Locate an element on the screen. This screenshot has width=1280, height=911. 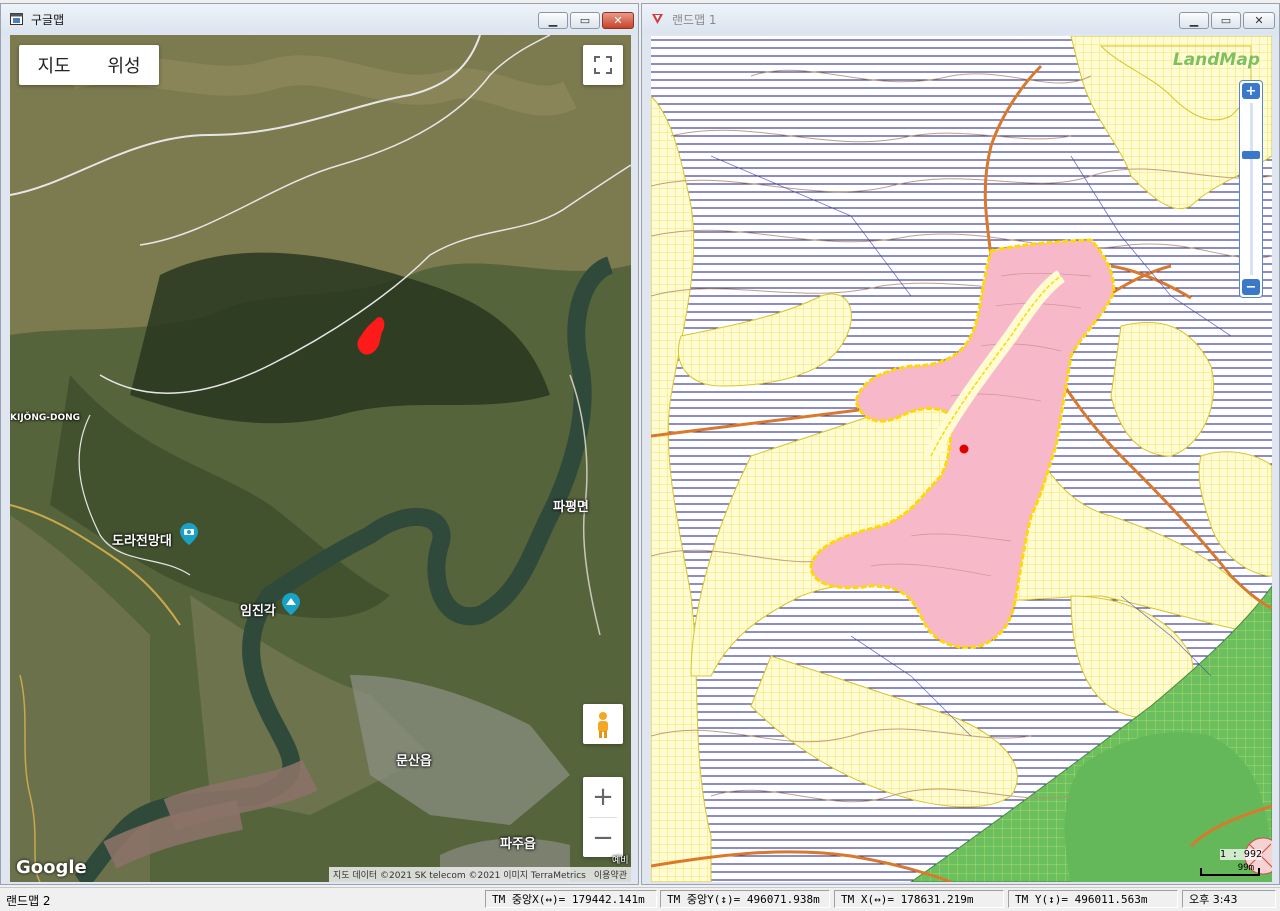
landmap-window-icon is located at coordinates (657, 19).